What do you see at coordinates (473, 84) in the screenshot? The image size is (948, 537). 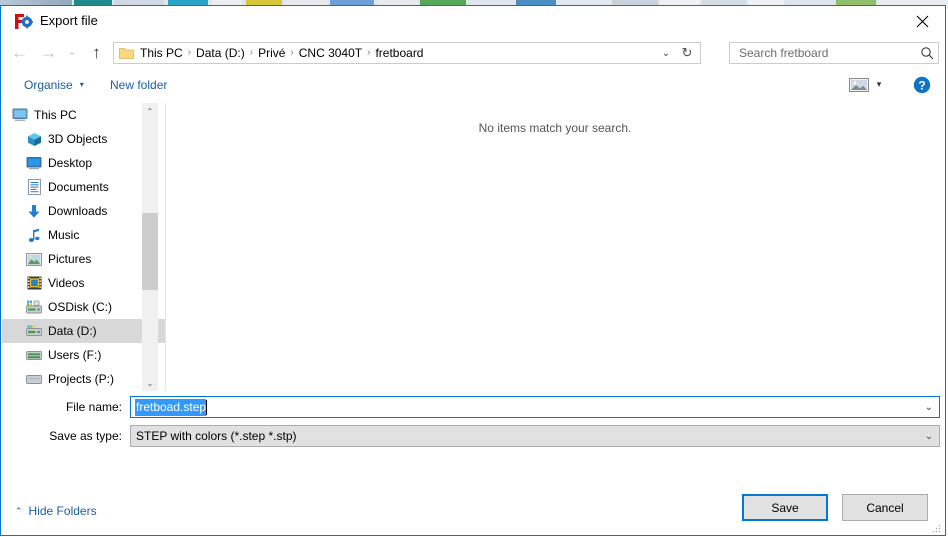 I see `command-bar: Organise ▾ New folder ▾ ?` at bounding box center [473, 84].